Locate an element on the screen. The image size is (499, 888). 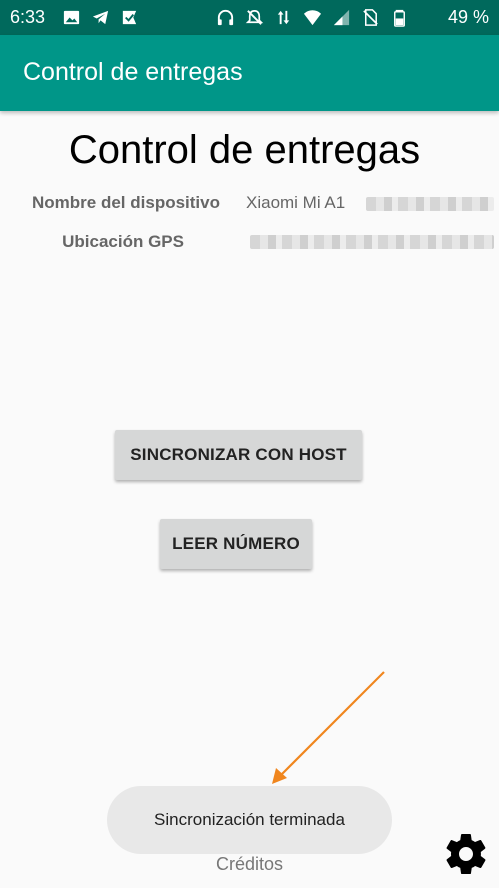
wifi-icon is located at coordinates (312, 17).